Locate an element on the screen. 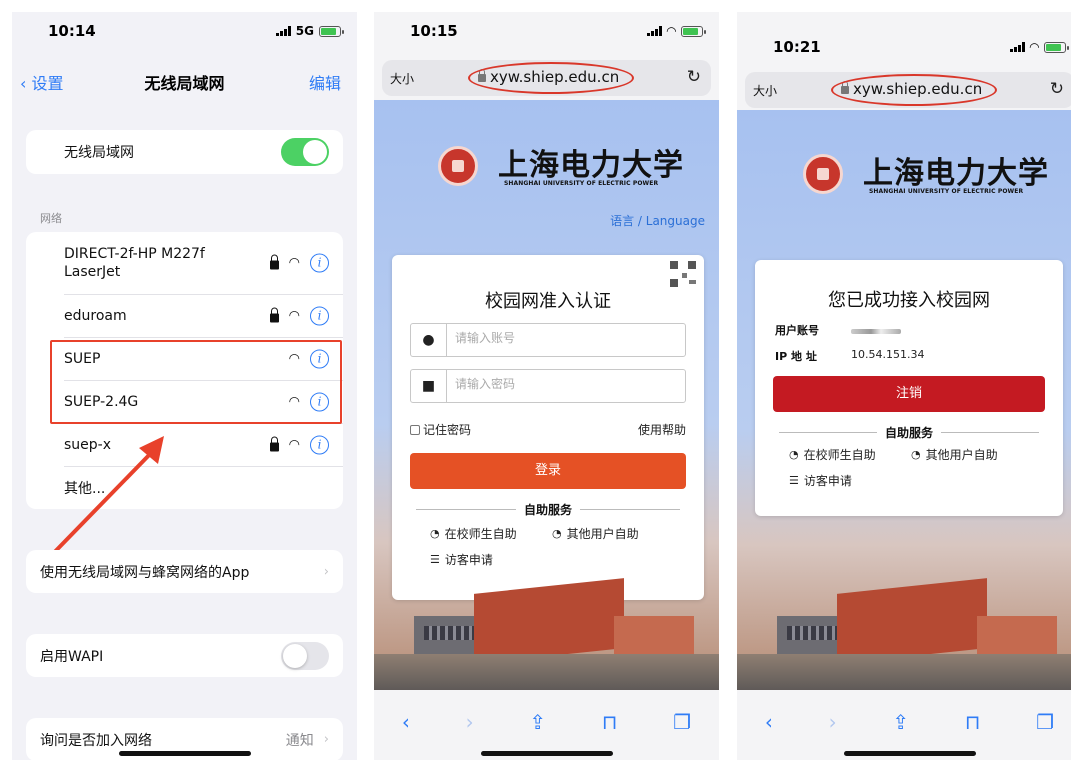  apps-group: 使用无线局域网与蜂窝网络的App › is located at coordinates (184, 571).